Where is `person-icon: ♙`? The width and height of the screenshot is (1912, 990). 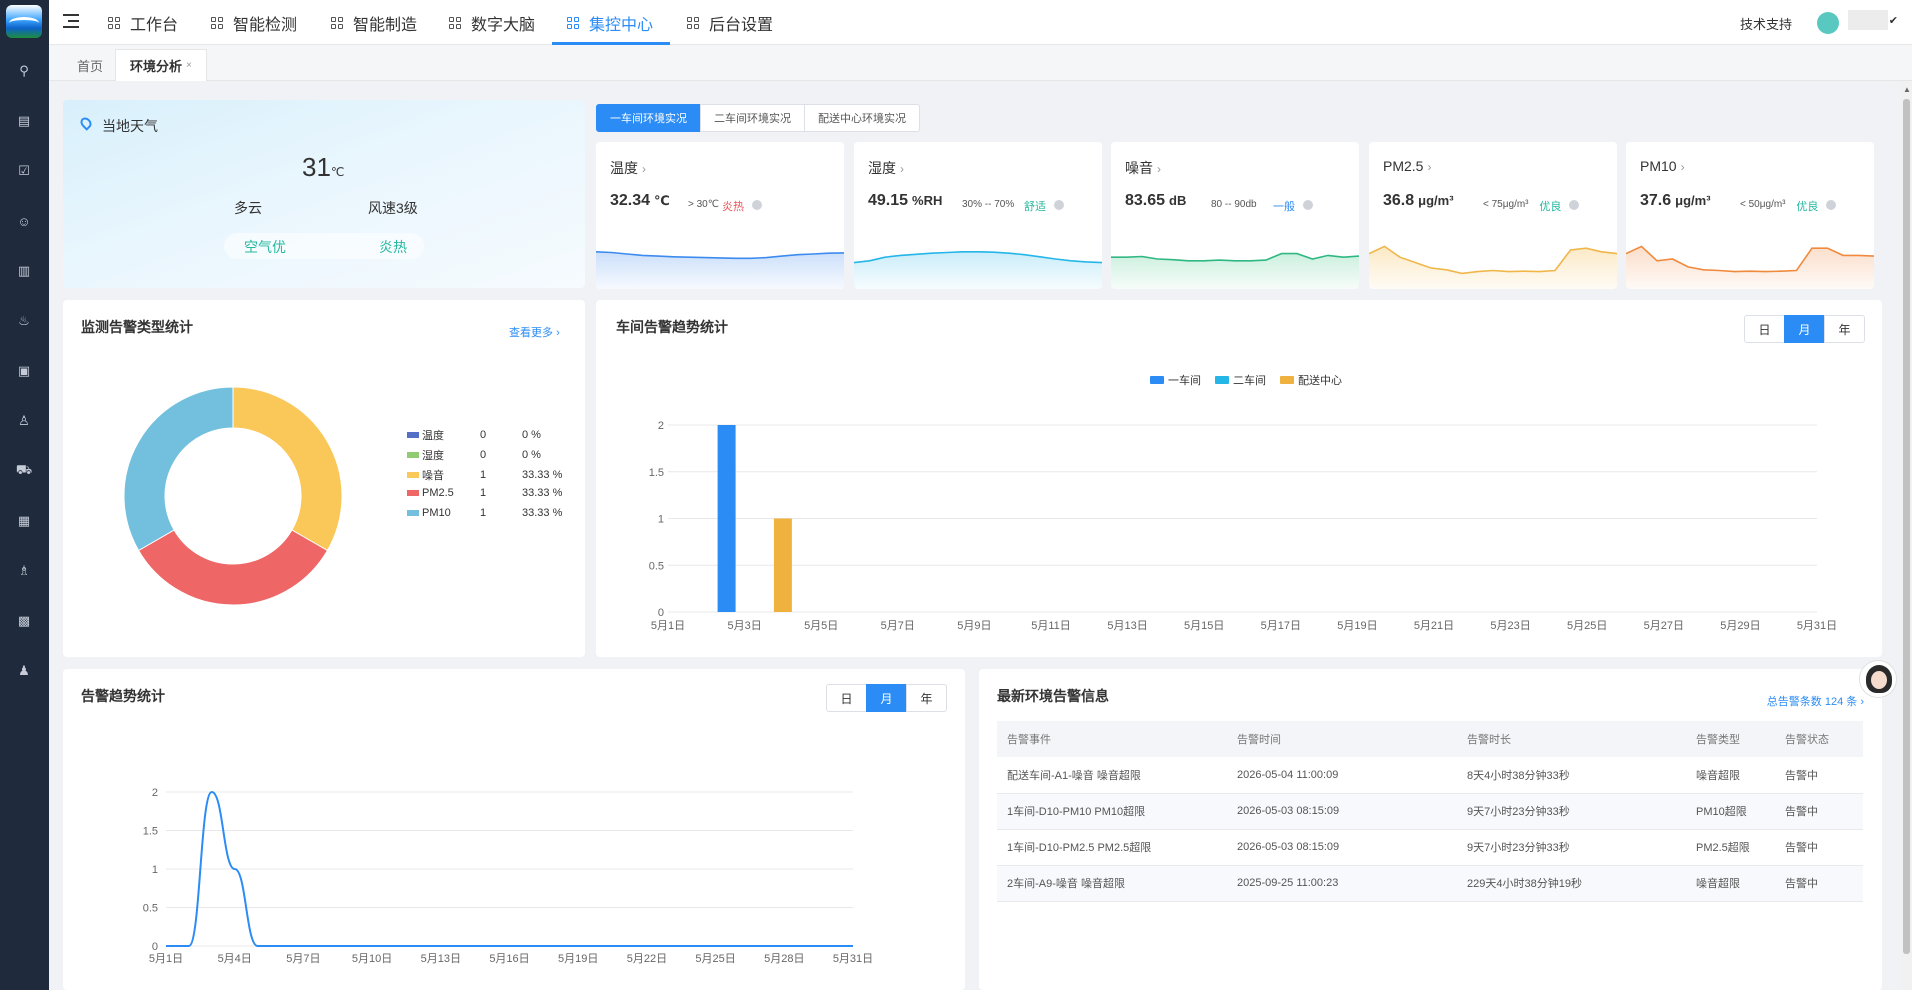
person-icon: ♙ is located at coordinates (24, 421).